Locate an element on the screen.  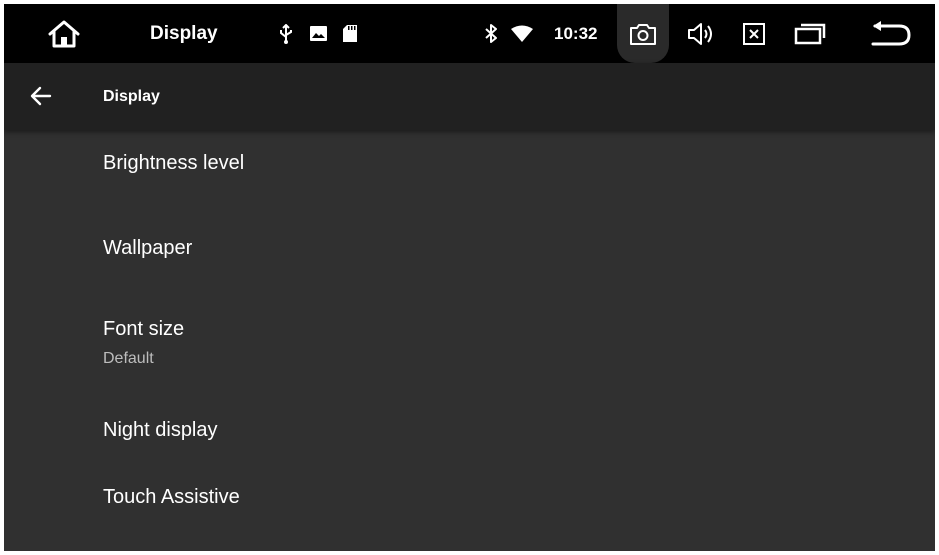
setting-title: Font size is located at coordinates (144, 329).